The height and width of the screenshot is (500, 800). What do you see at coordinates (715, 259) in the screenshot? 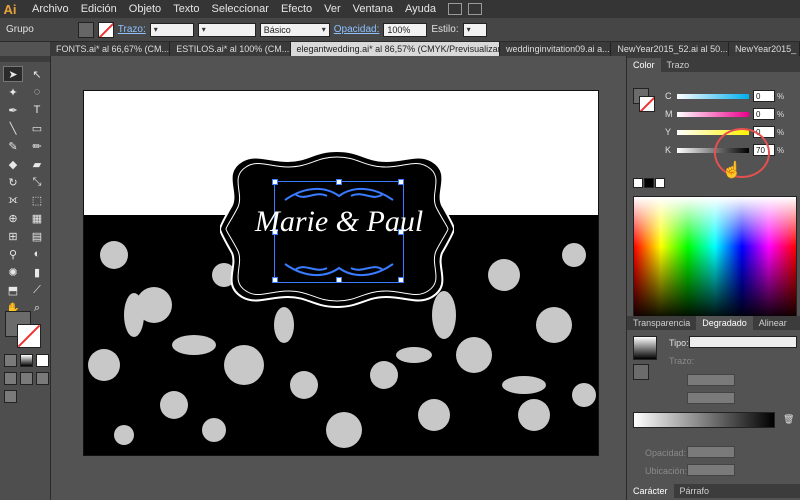
I see `color-spectrum` at bounding box center [715, 259].